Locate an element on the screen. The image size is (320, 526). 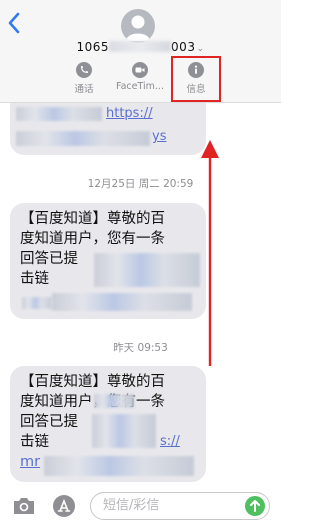
redacted-number is located at coordinates (140, 46).